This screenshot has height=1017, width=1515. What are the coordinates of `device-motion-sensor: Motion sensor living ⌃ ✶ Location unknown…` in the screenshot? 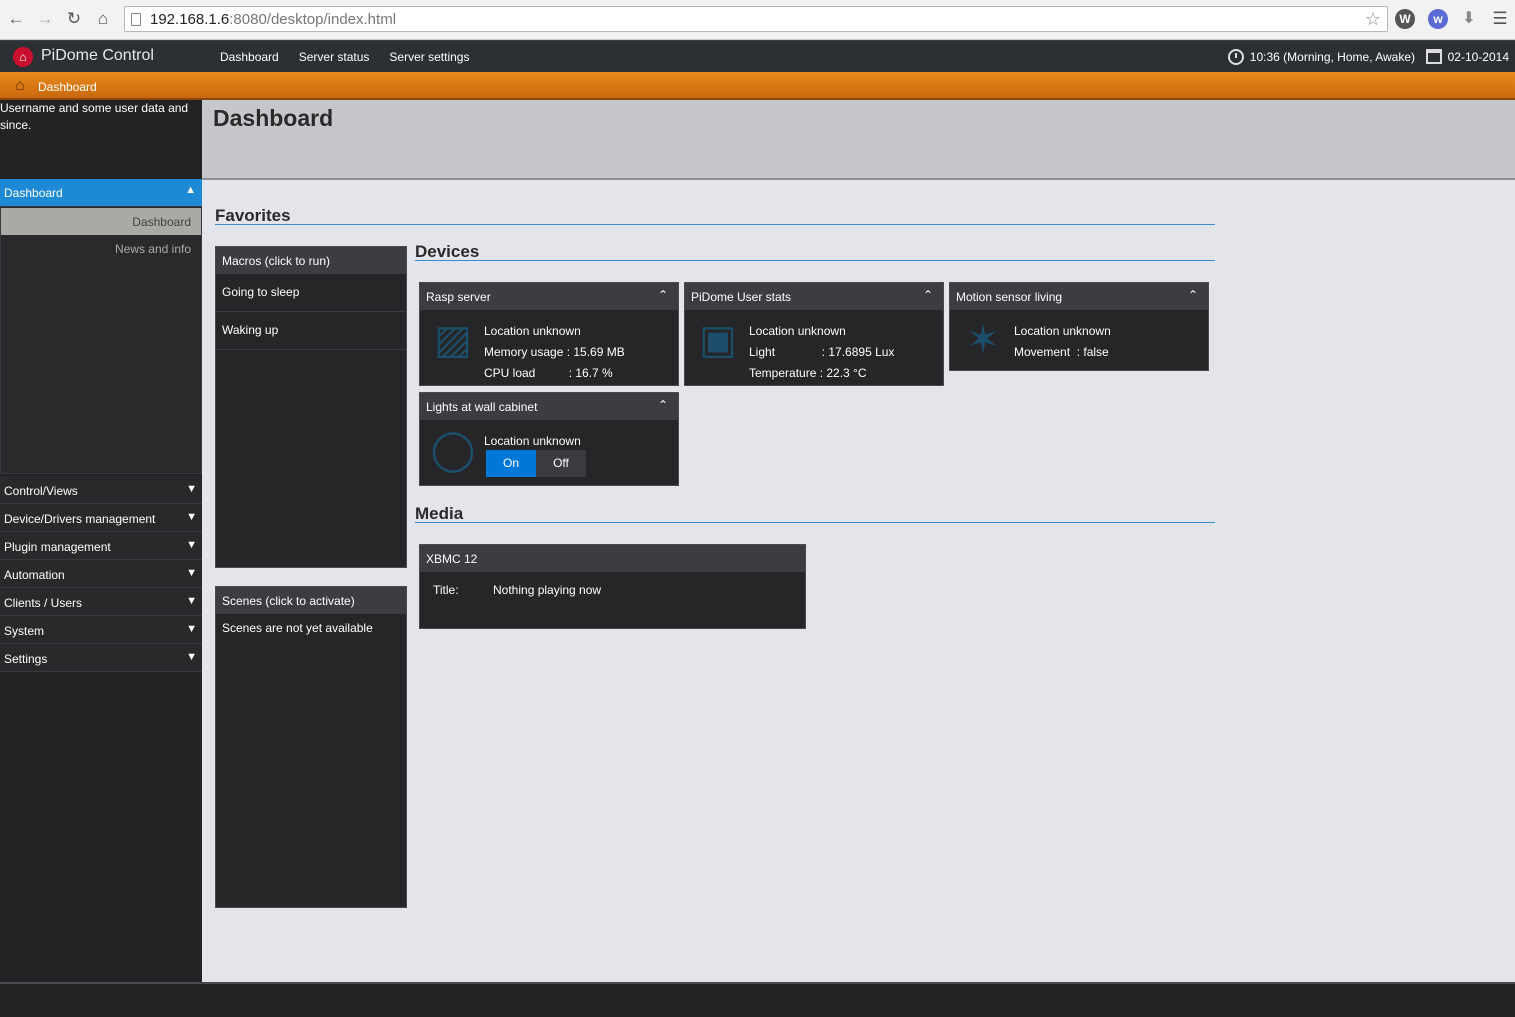 It's located at (1079, 326).